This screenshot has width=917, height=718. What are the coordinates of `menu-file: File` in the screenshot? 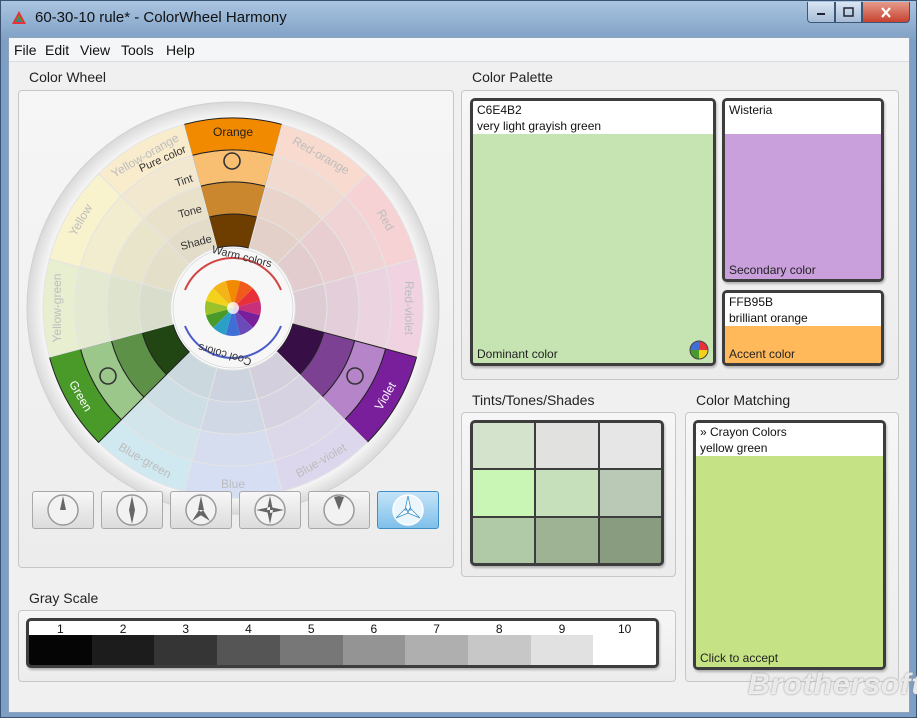 It's located at (25, 50).